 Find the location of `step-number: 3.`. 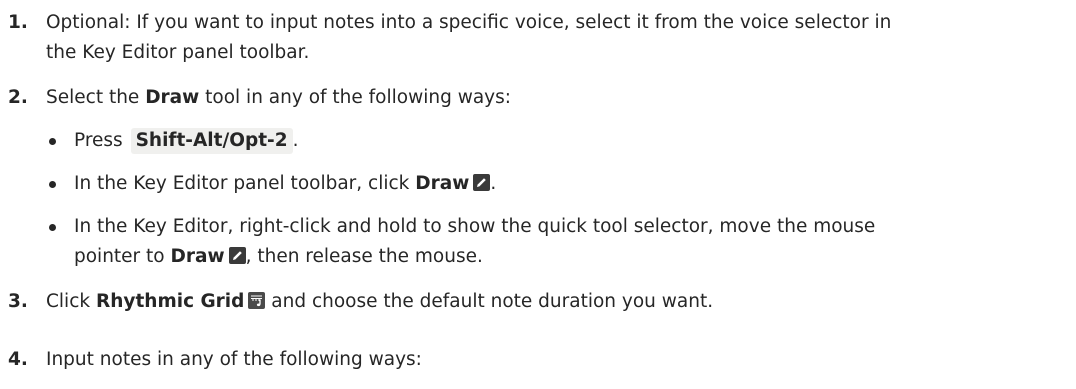

step-number: 3. is located at coordinates (18, 301).